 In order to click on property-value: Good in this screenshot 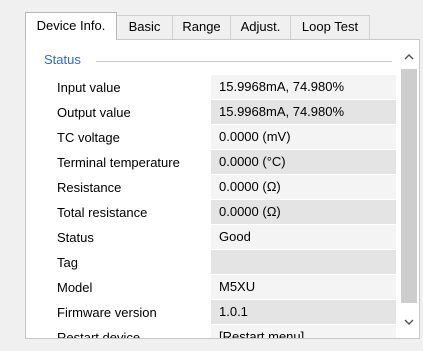, I will do `click(303, 237)`.